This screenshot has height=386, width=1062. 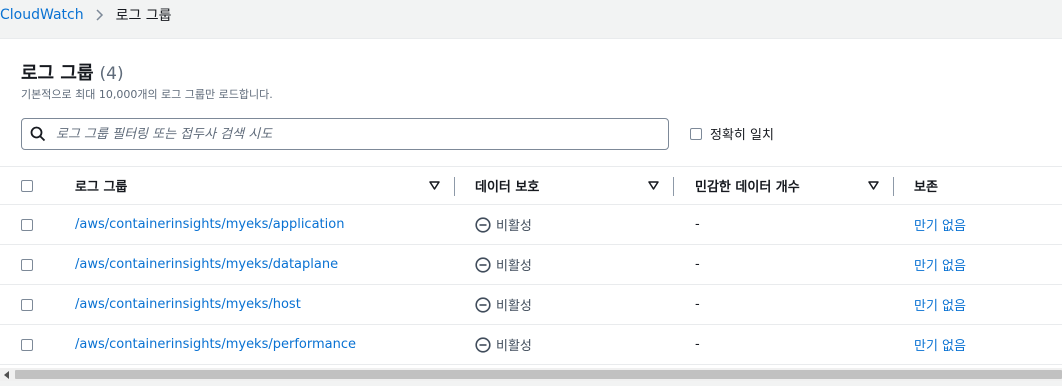 I want to click on column-header-log-group: 로그 그룹, so click(x=101, y=185).